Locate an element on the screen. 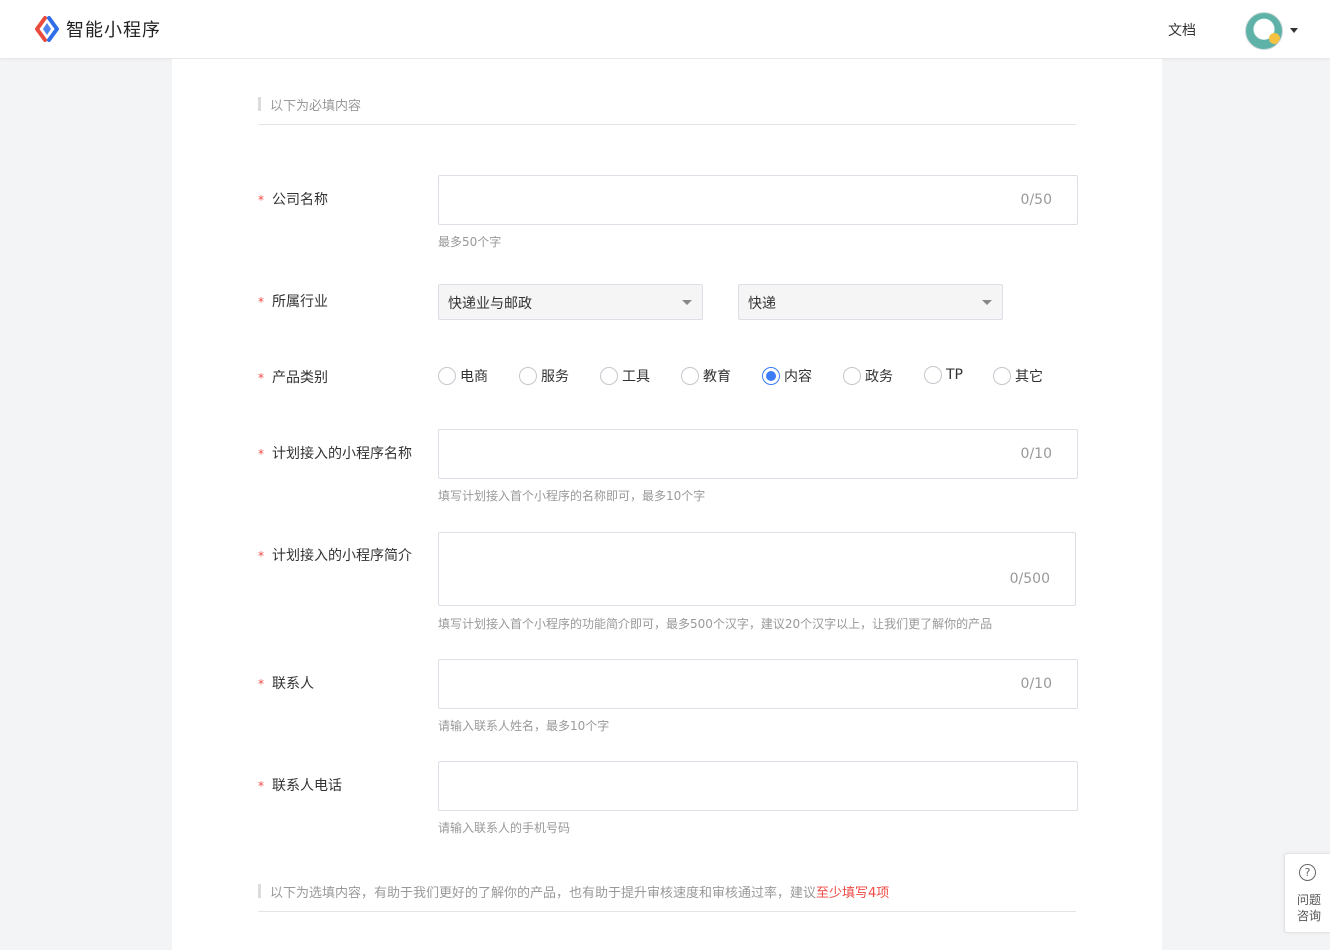 The image size is (1330, 950). category-option: 教育 is located at coordinates (706, 376).